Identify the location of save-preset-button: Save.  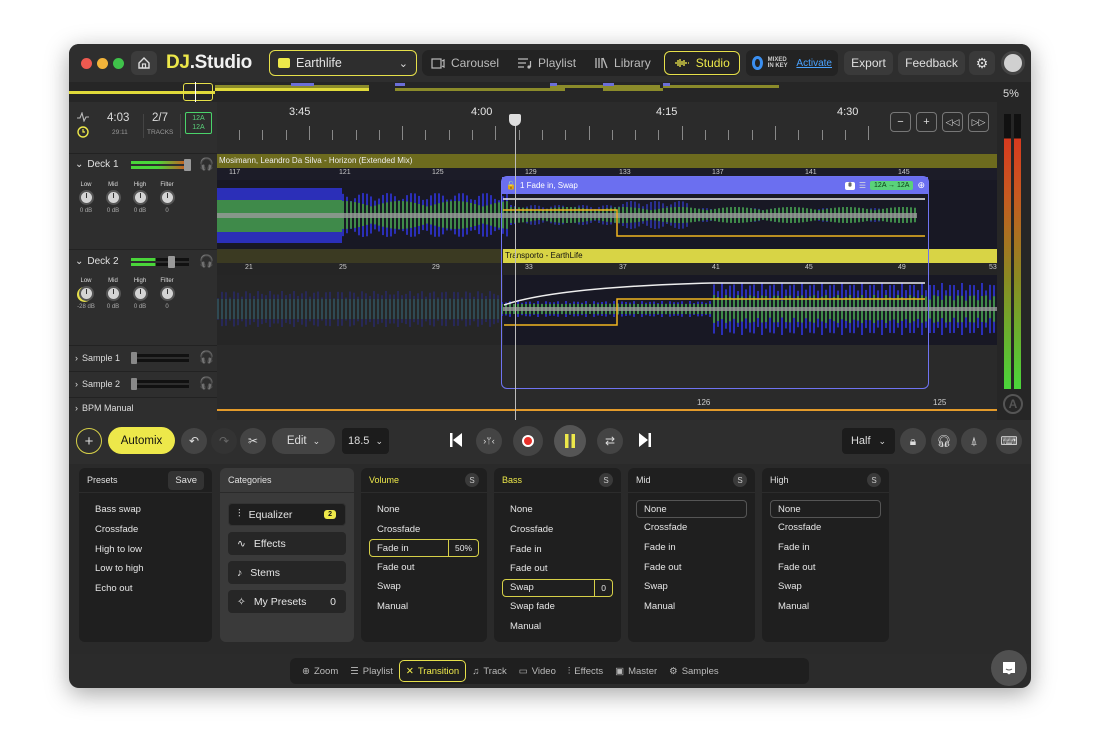
(186, 480).